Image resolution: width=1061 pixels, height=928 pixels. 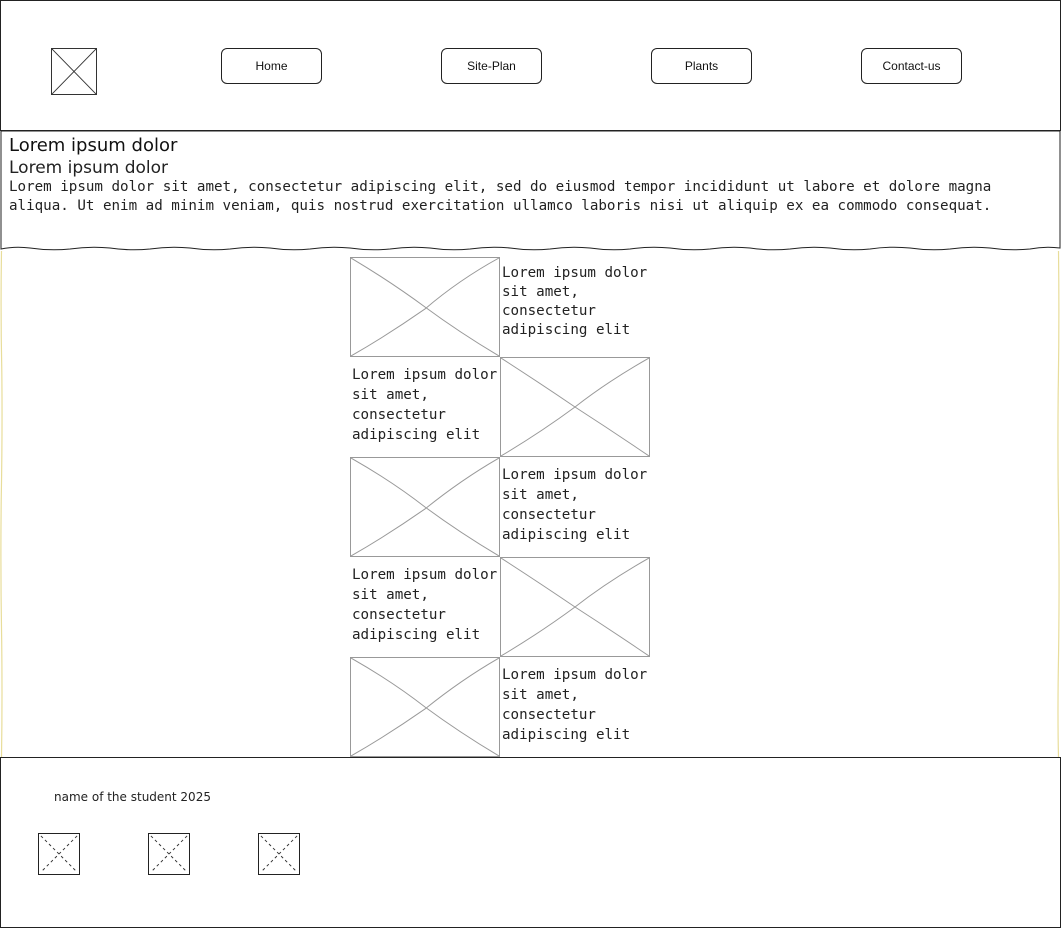 I want to click on main-right-edge, so click(x=1058, y=504).